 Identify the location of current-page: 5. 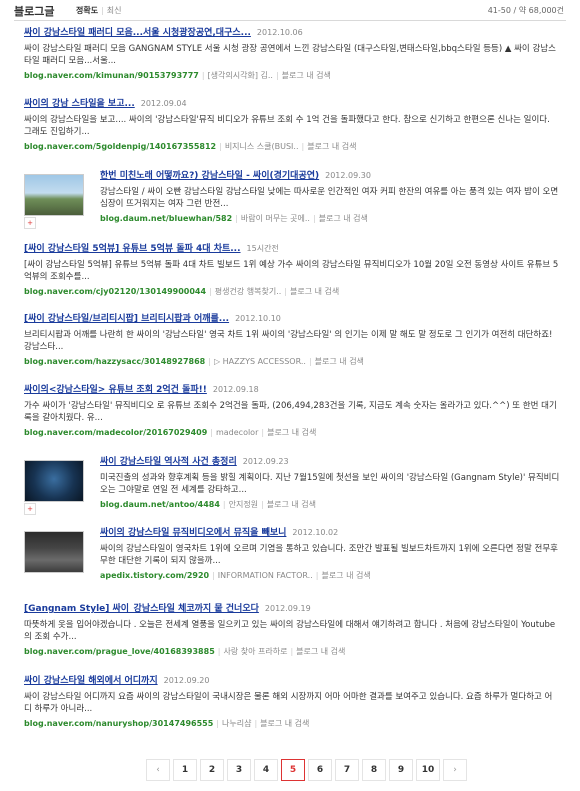
(293, 770).